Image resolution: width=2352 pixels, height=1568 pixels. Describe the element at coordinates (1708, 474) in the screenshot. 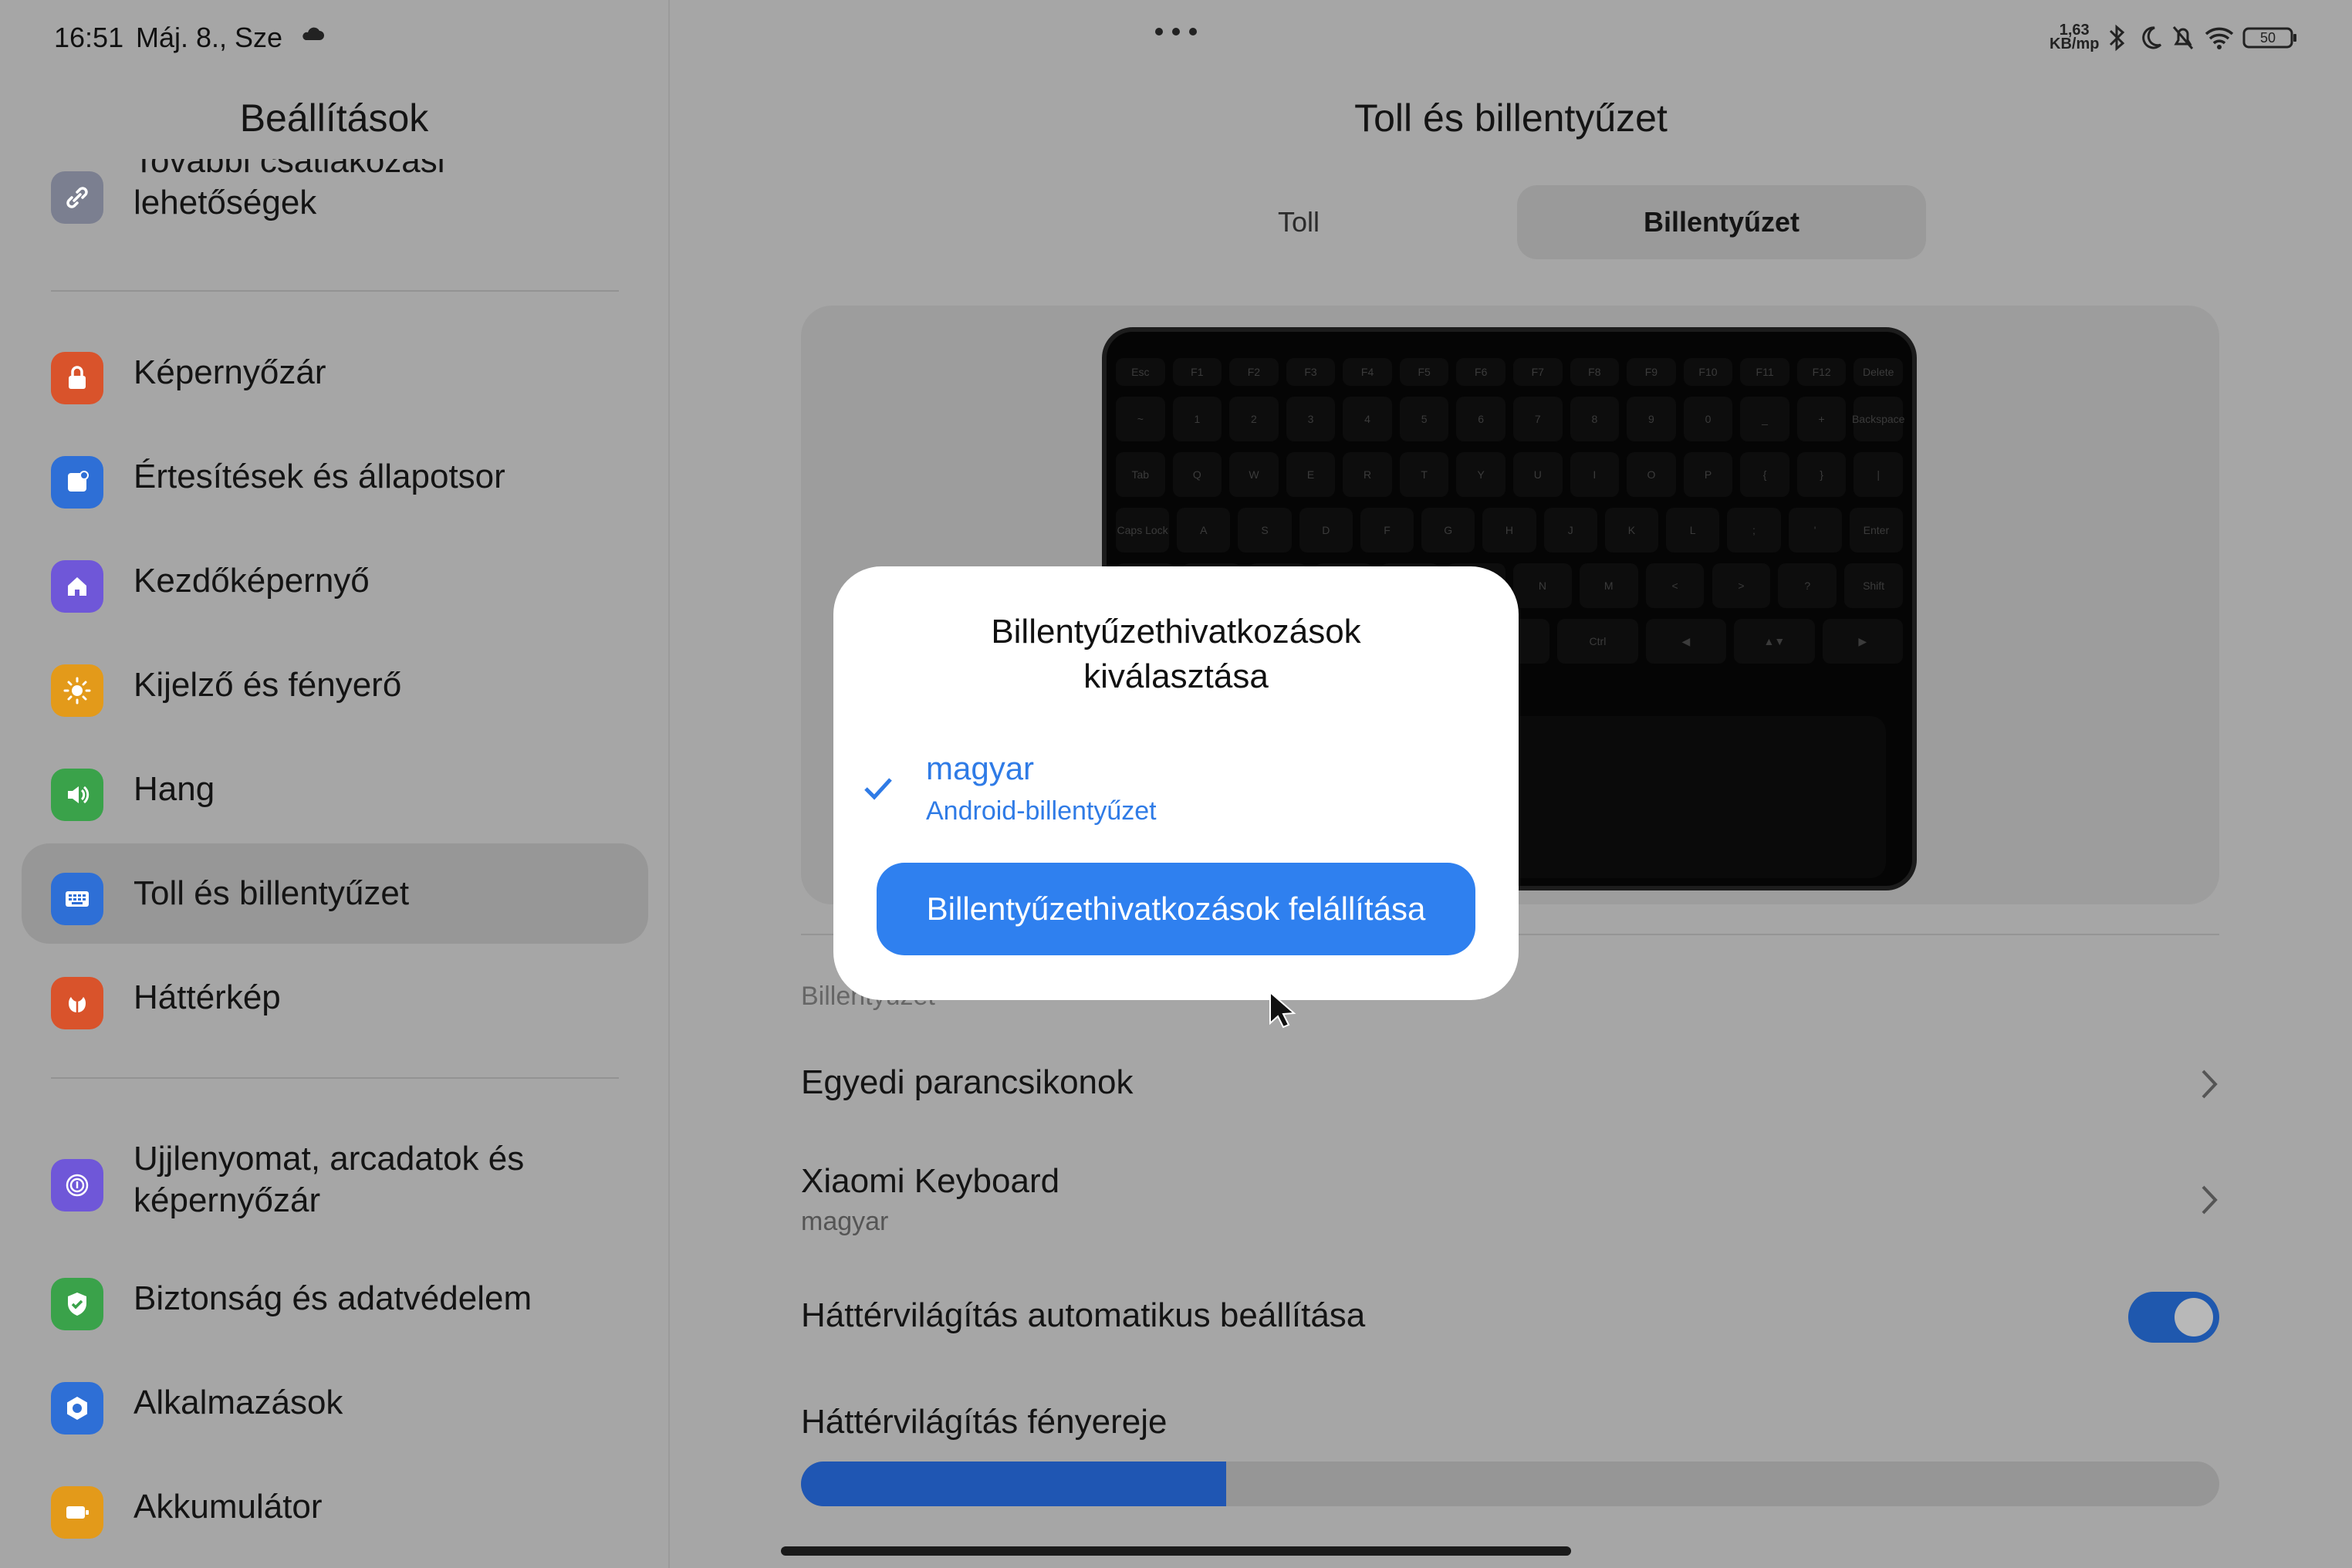

I see `keyboard-key: P` at that location.